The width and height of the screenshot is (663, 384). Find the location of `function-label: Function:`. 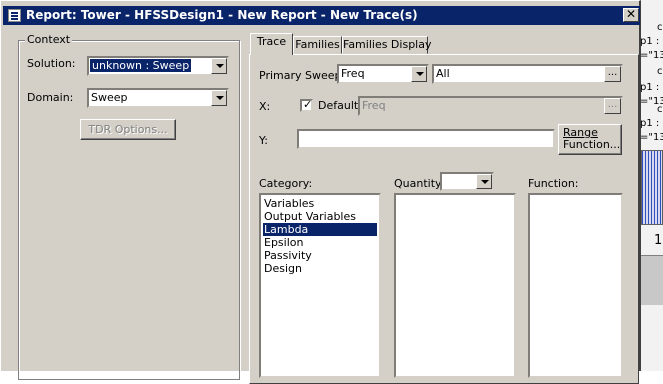

function-label: Function: is located at coordinates (553, 183).